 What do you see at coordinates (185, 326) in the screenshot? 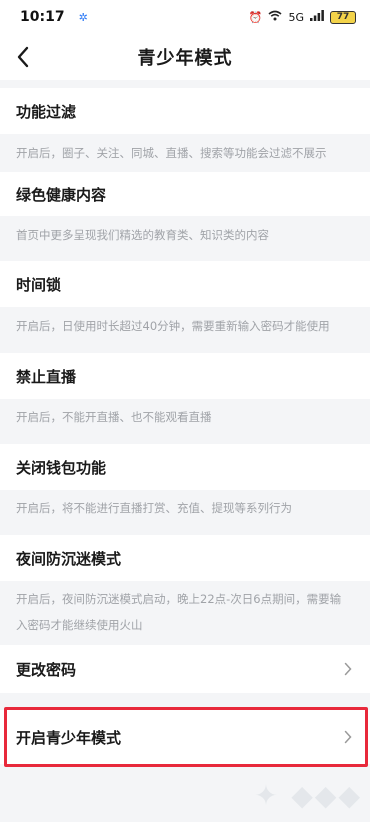
I see `section-desc-time-lock: 开启后，日使用时长超过40分钟，需要重新输入密码才能使用` at bounding box center [185, 326].